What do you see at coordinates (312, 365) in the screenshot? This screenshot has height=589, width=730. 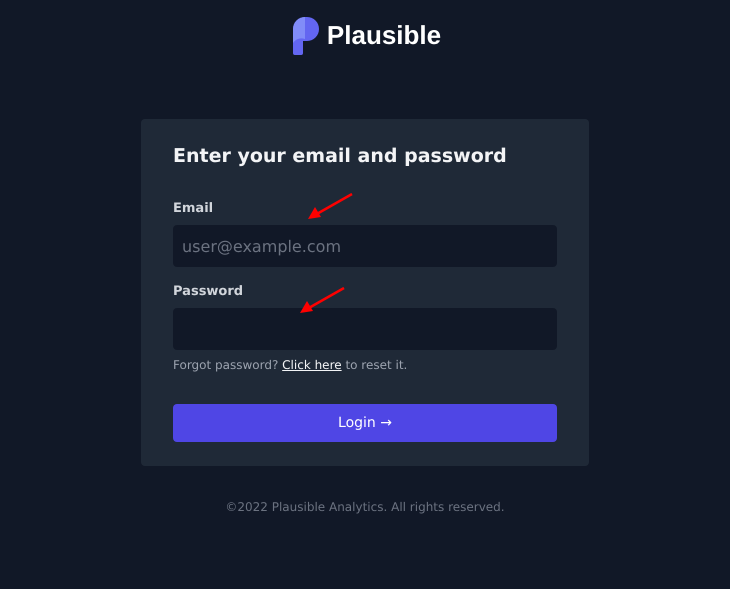 I see `reset-link: Click here` at bounding box center [312, 365].